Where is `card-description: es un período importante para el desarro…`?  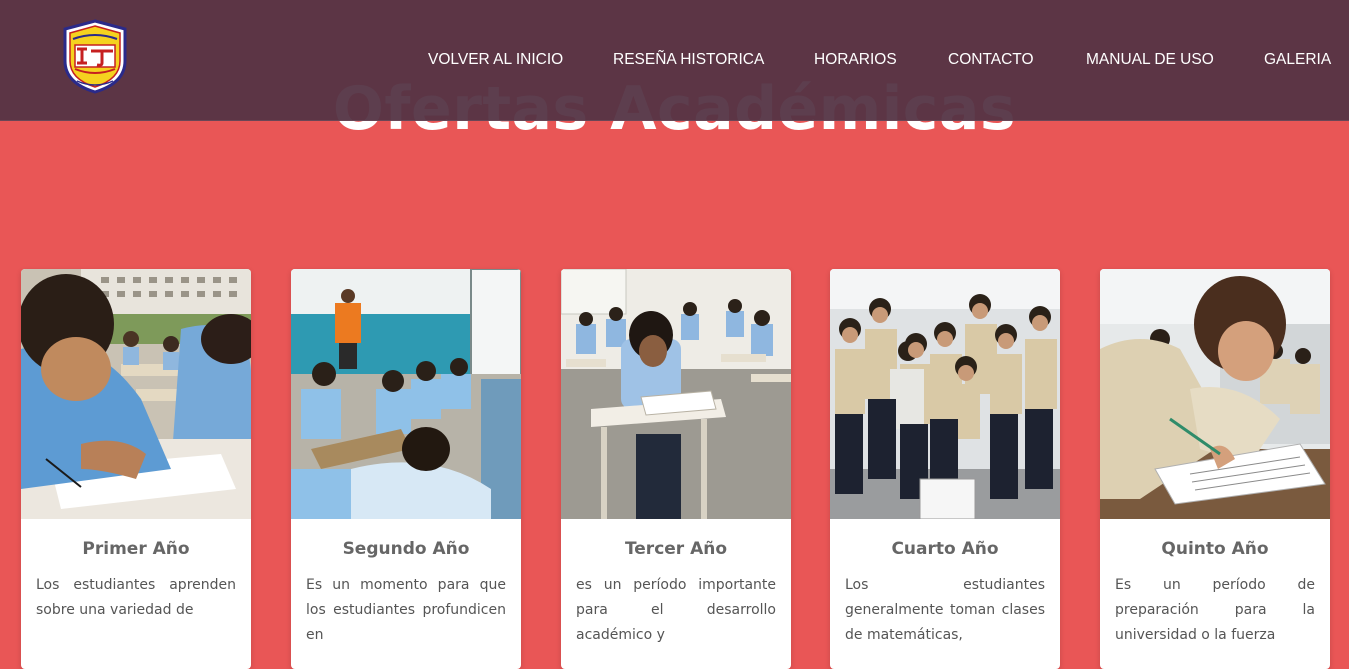 card-description: es un período importante para el desarro… is located at coordinates (676, 610).